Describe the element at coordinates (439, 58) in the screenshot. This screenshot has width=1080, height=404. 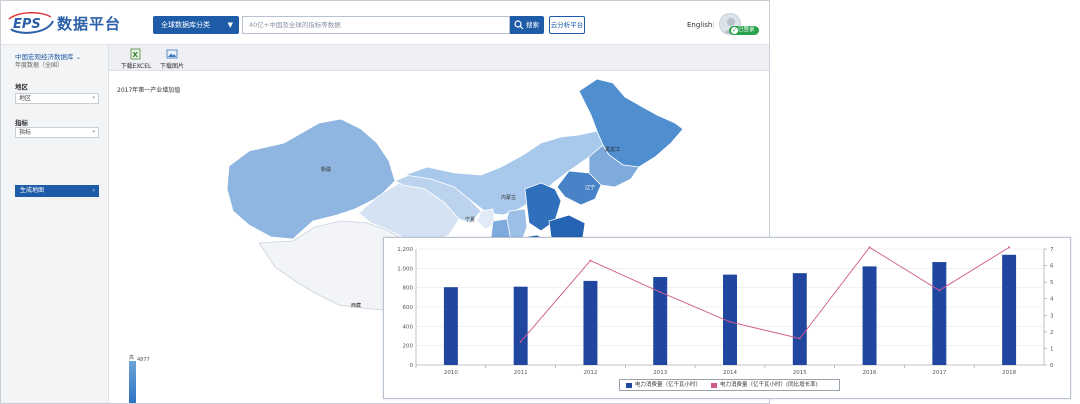
I see `toolbar: X 下载EXCEL 下载图片` at that location.